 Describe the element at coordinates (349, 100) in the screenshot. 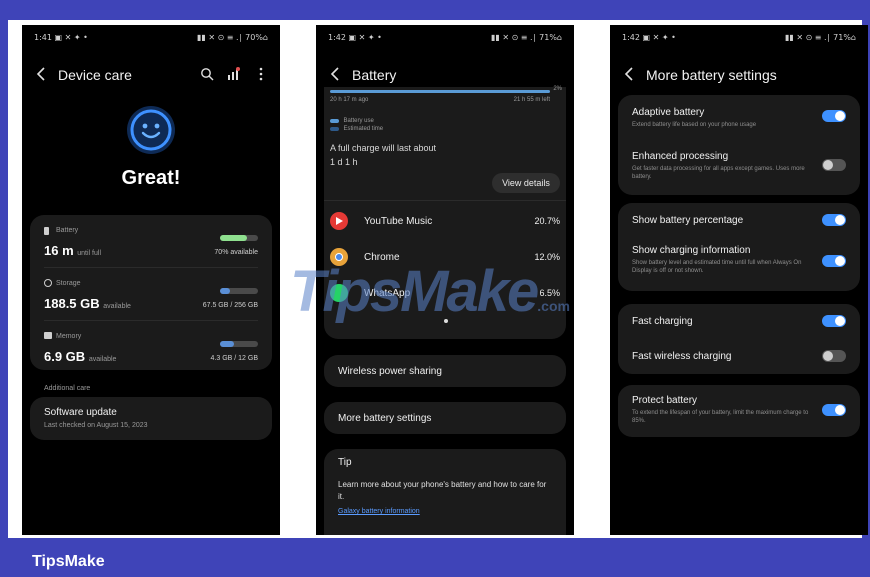

I see `graph-left-label: 20 h 17 m ago` at that location.